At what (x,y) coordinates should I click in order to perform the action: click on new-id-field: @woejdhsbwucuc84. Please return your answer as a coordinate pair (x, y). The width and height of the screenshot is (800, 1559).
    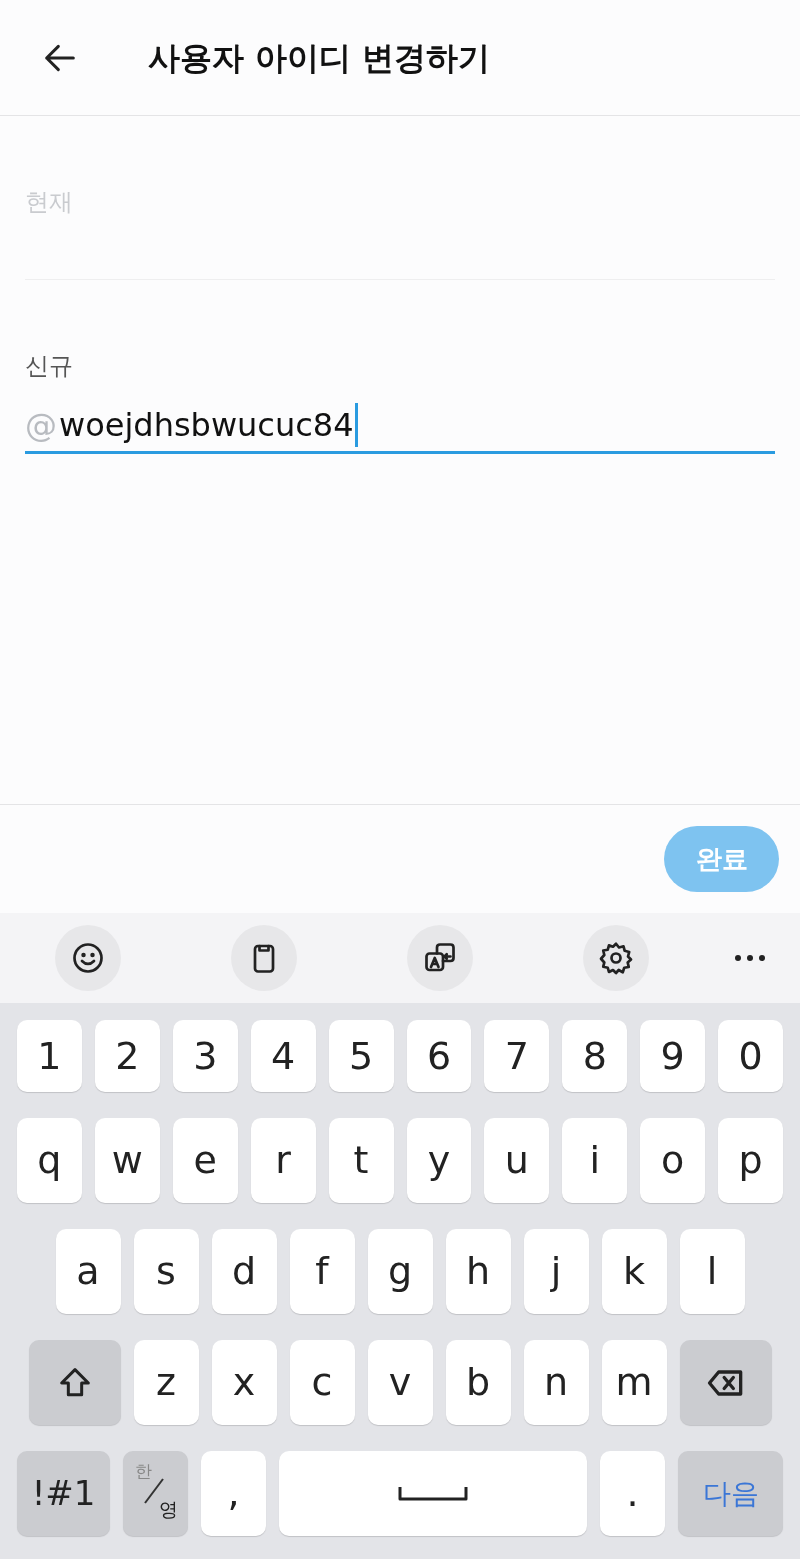
    Looking at the image, I should click on (400, 426).